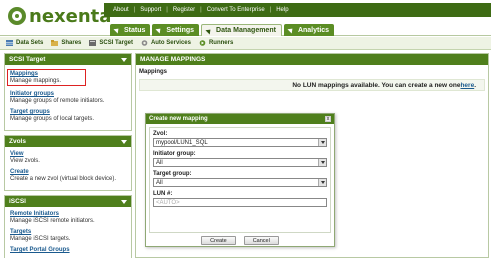  I want to click on auto-services-icon, so click(144, 43).